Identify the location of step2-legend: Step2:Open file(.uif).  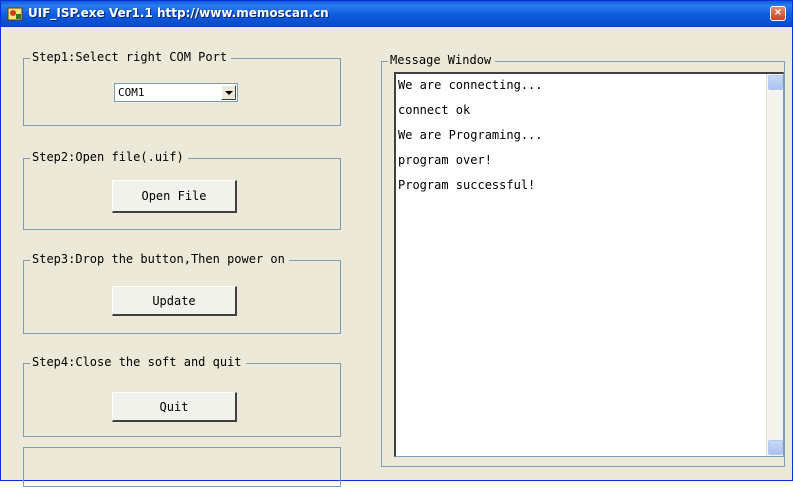
(109, 157).